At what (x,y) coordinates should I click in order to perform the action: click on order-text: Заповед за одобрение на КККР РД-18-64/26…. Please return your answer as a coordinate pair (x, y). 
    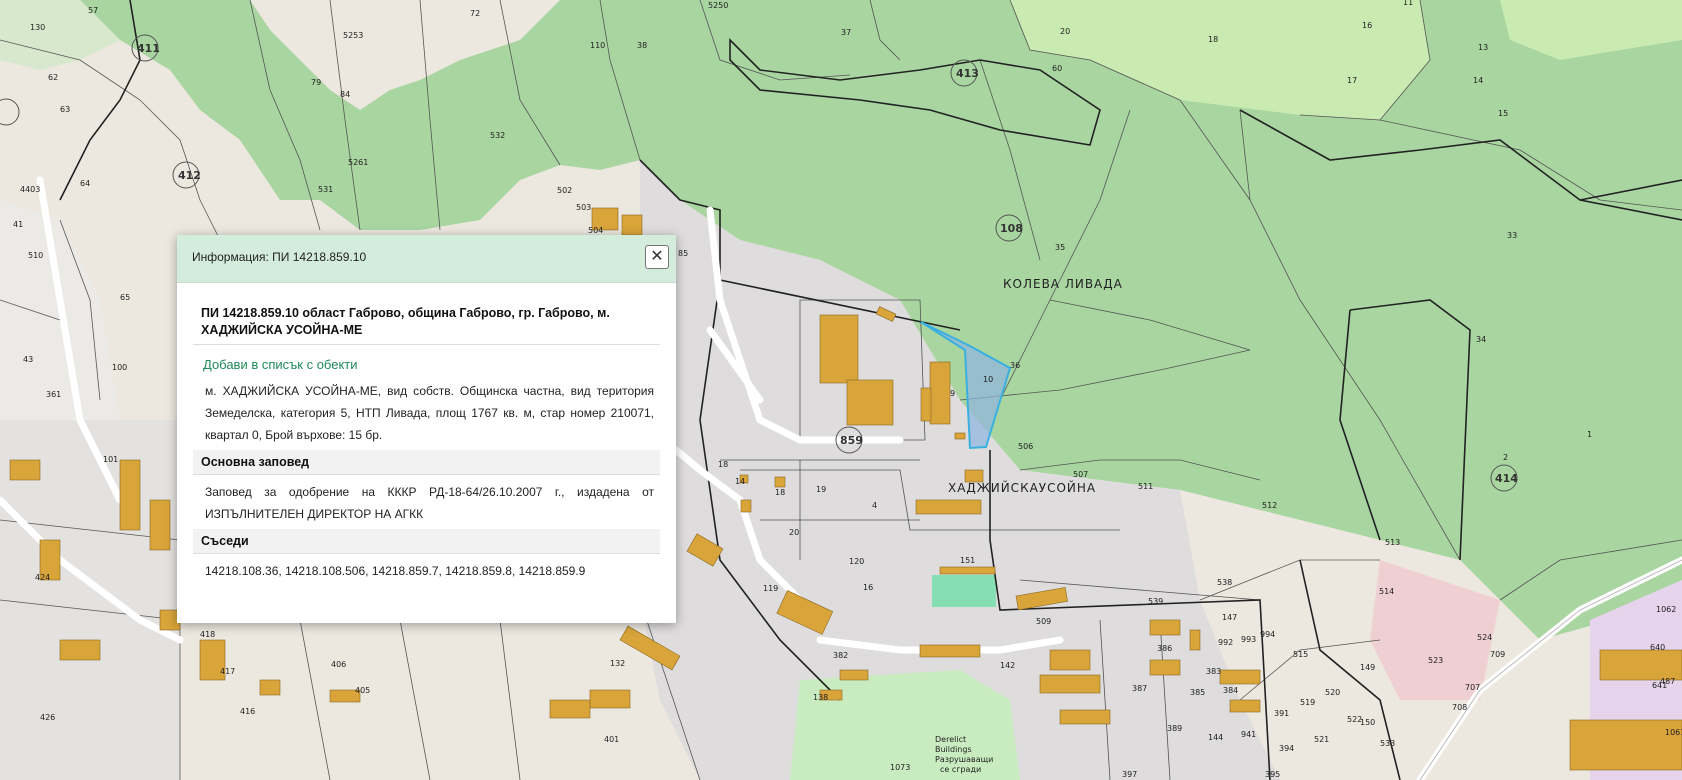
    Looking at the image, I should click on (429, 503).